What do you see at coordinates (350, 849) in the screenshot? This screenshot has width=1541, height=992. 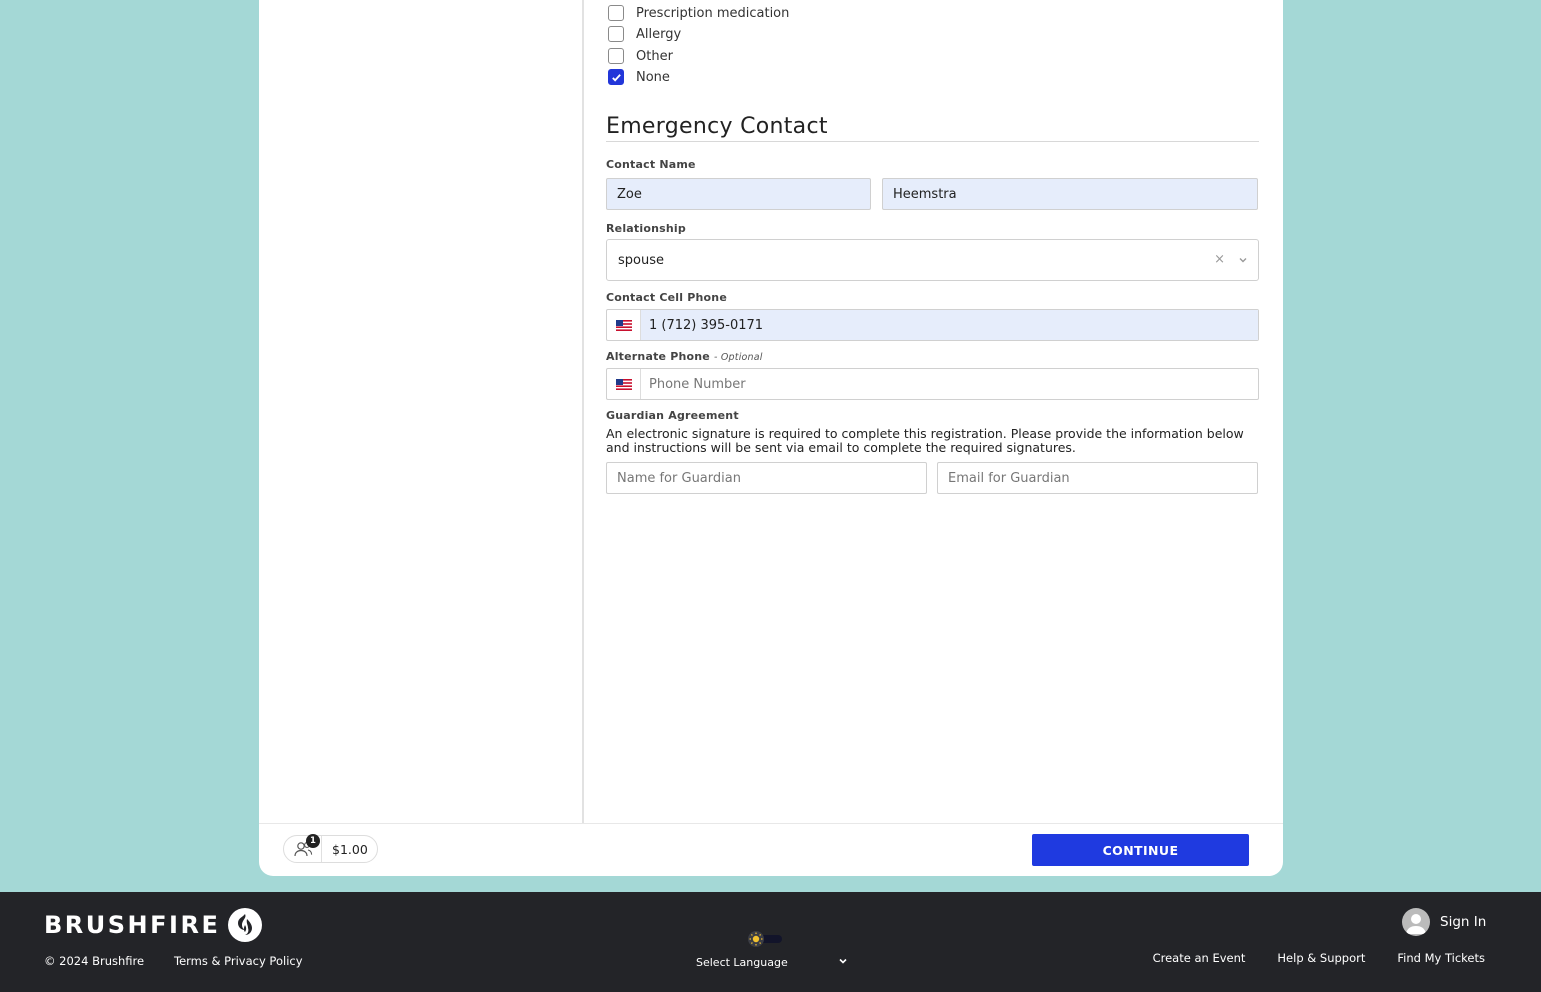 I see `cart-total: $1.00` at bounding box center [350, 849].